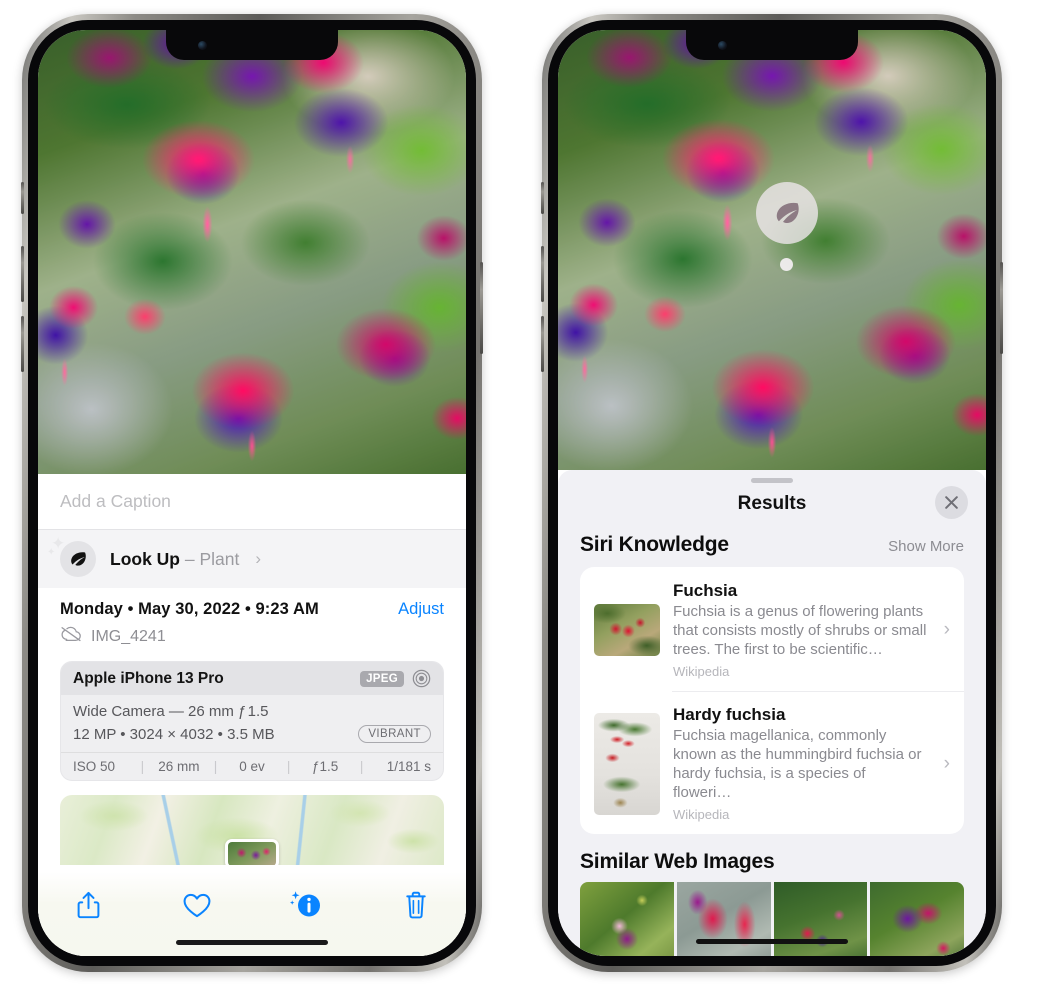 Image resolution: width=1055 pixels, height=985 pixels. Describe the element at coordinates (128, 636) in the screenshot. I see `photo-filename: IMG_4241` at that location.